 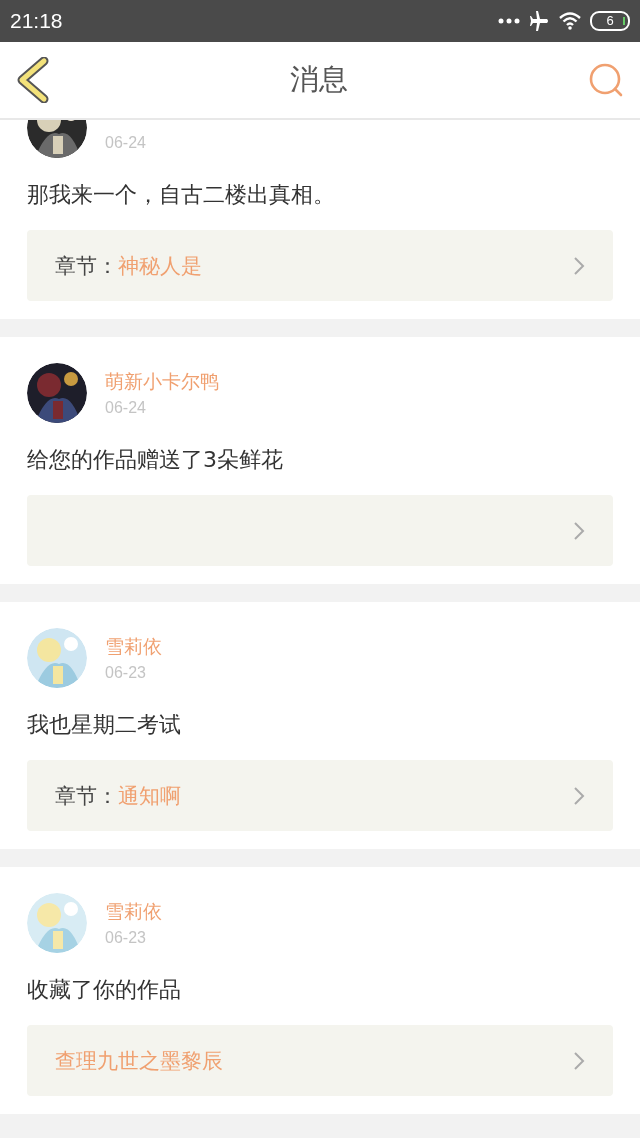 I want to click on battery-icon: 6, so click(x=610, y=21).